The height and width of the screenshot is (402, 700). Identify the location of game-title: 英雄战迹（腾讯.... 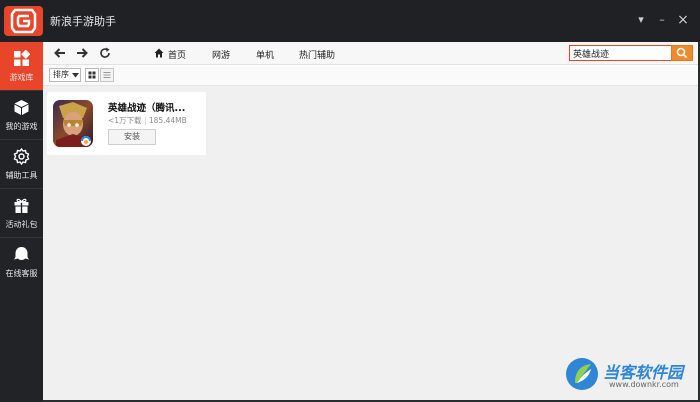
(146, 107).